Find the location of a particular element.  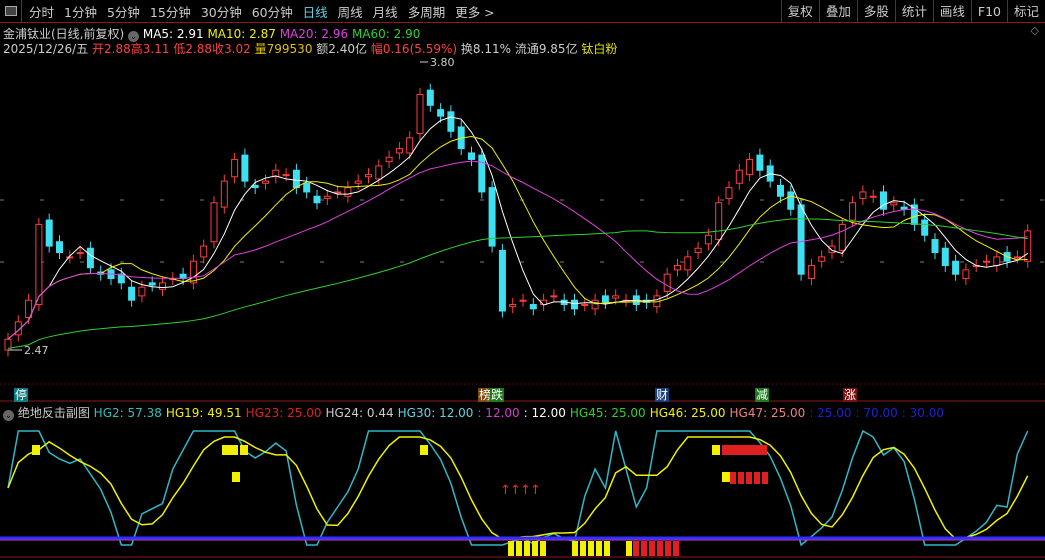

indicator-value: HG30: 12.00 is located at coordinates (435, 413).